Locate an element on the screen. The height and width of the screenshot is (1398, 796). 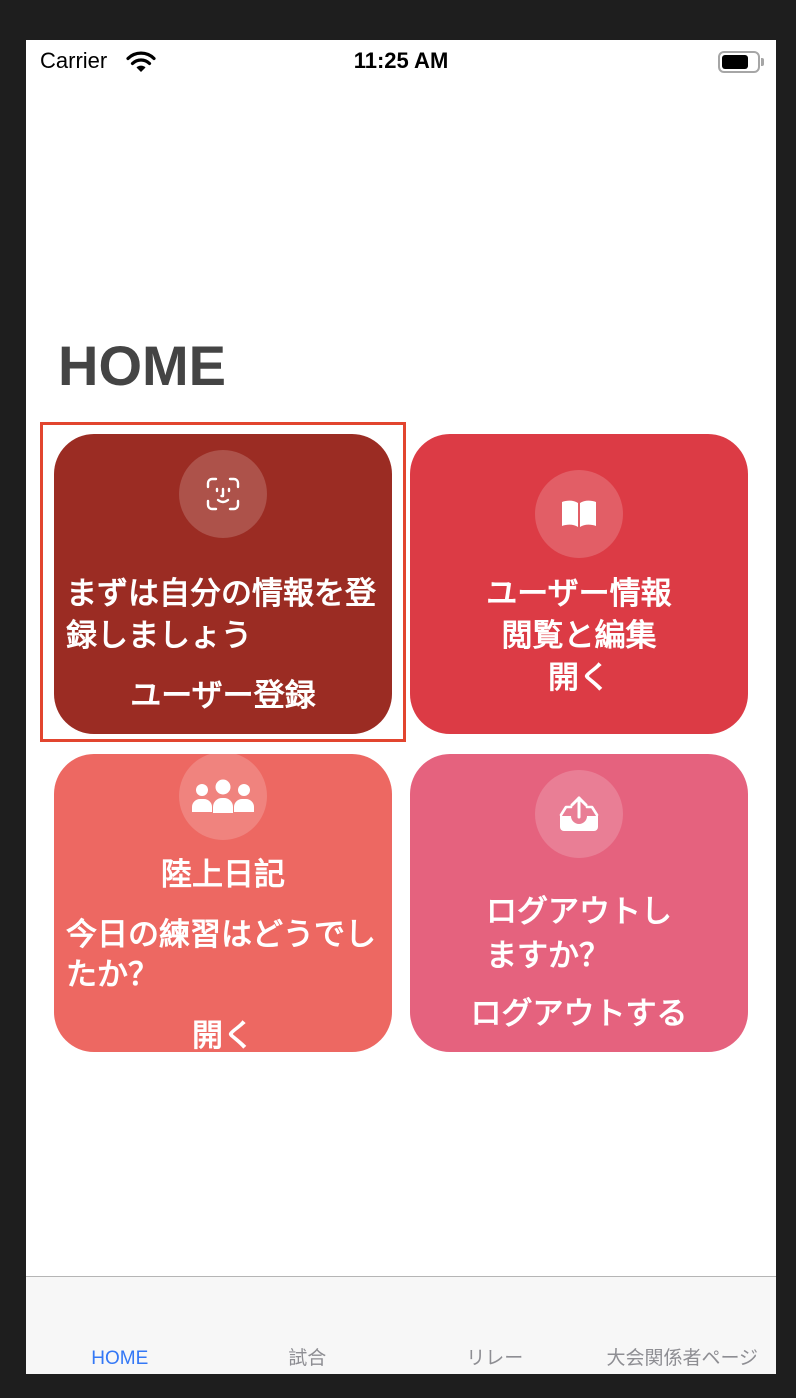
battery-cap is located at coordinates (762, 62).